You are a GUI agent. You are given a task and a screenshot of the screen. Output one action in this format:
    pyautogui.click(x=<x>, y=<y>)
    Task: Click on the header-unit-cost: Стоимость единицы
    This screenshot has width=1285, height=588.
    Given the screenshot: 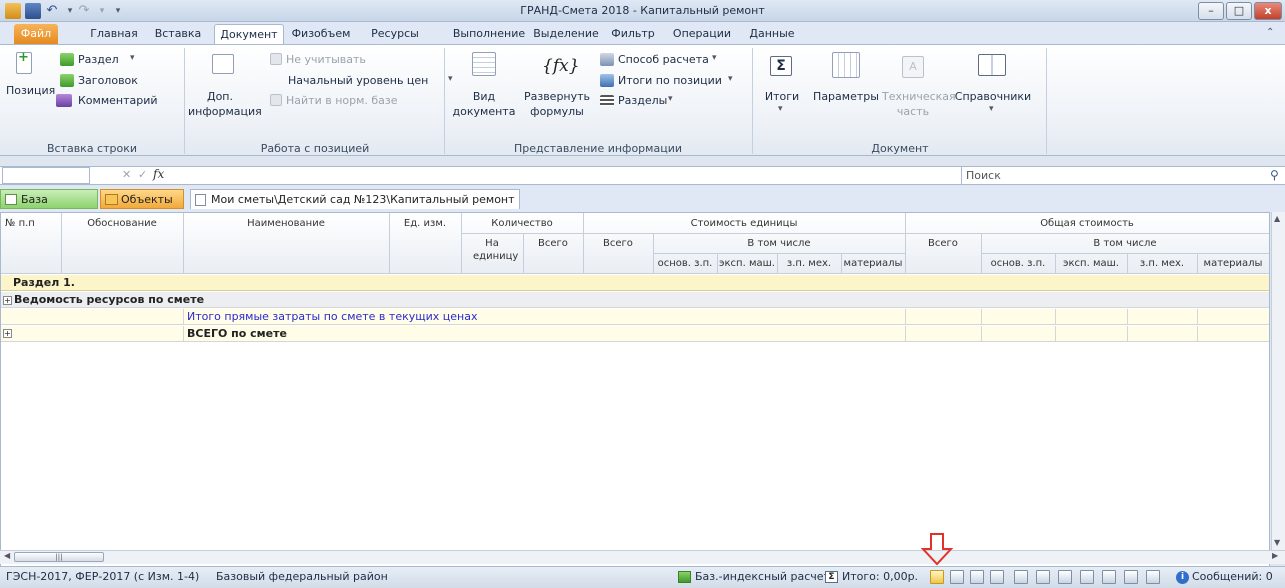 What is the action you would take?
    pyautogui.click(x=744, y=223)
    